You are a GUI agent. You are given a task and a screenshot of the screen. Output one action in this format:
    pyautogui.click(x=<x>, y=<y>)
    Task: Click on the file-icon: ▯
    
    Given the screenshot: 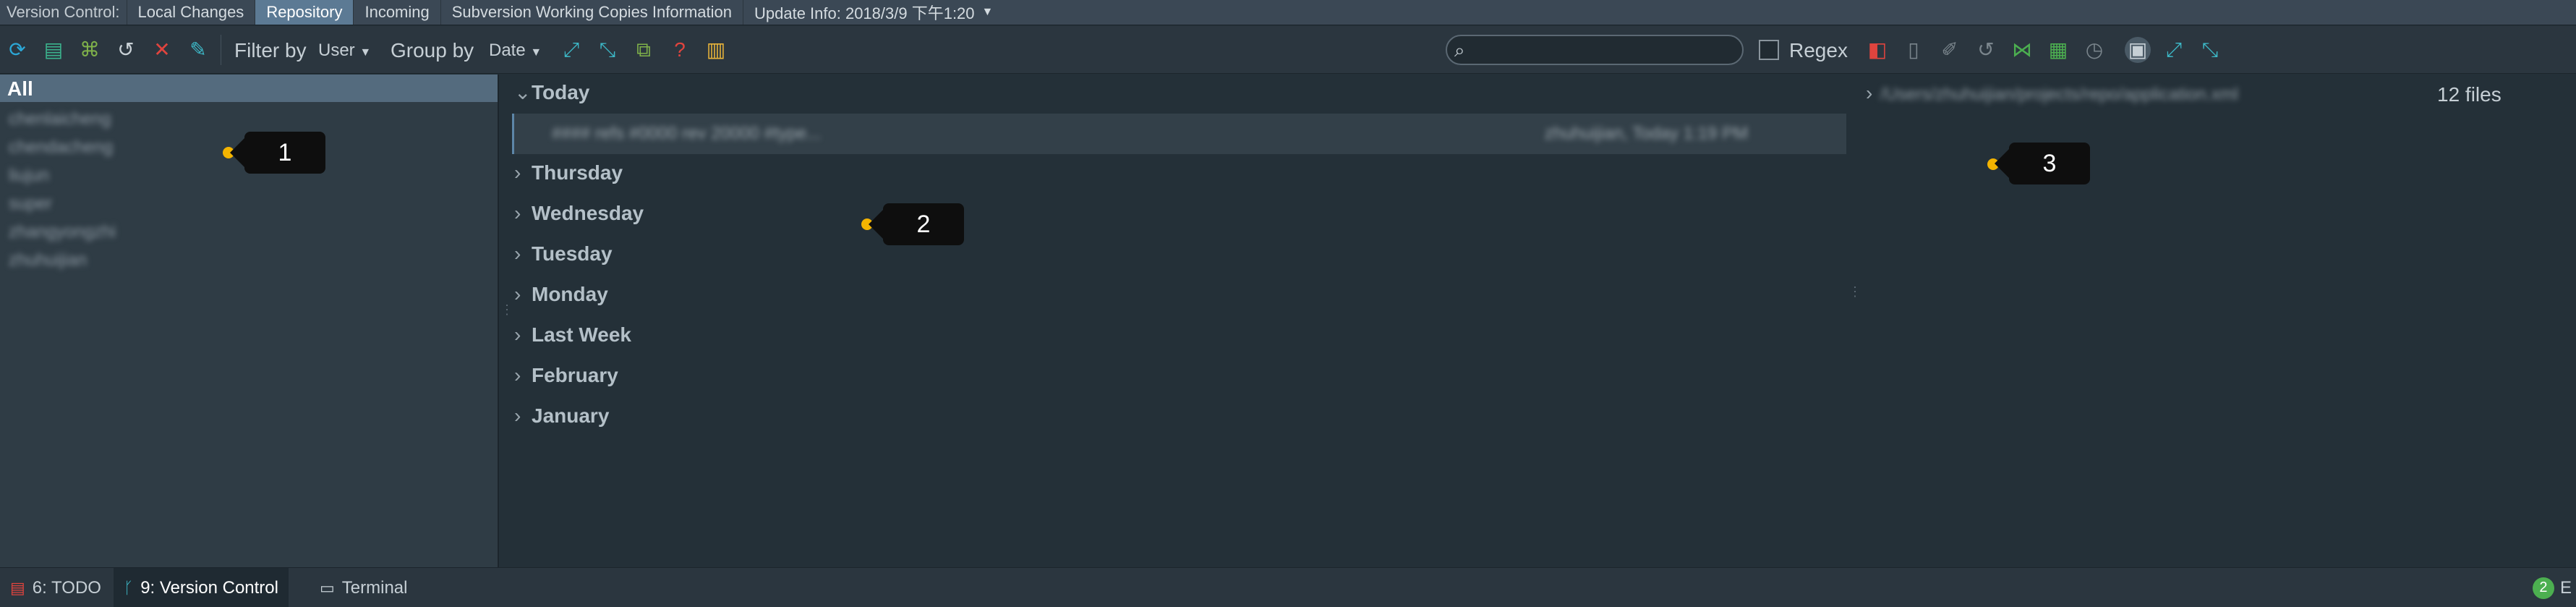 What is the action you would take?
    pyautogui.click(x=1914, y=50)
    